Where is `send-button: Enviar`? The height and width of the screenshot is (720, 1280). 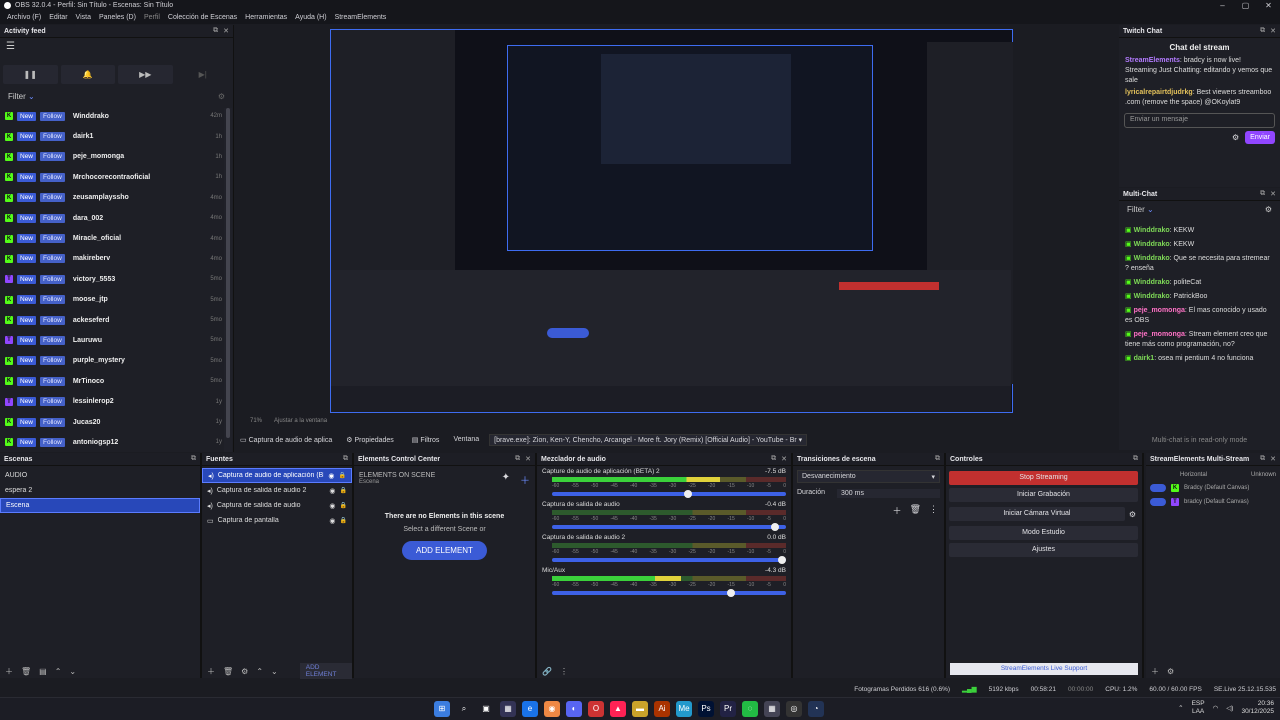 send-button: Enviar is located at coordinates (1260, 137).